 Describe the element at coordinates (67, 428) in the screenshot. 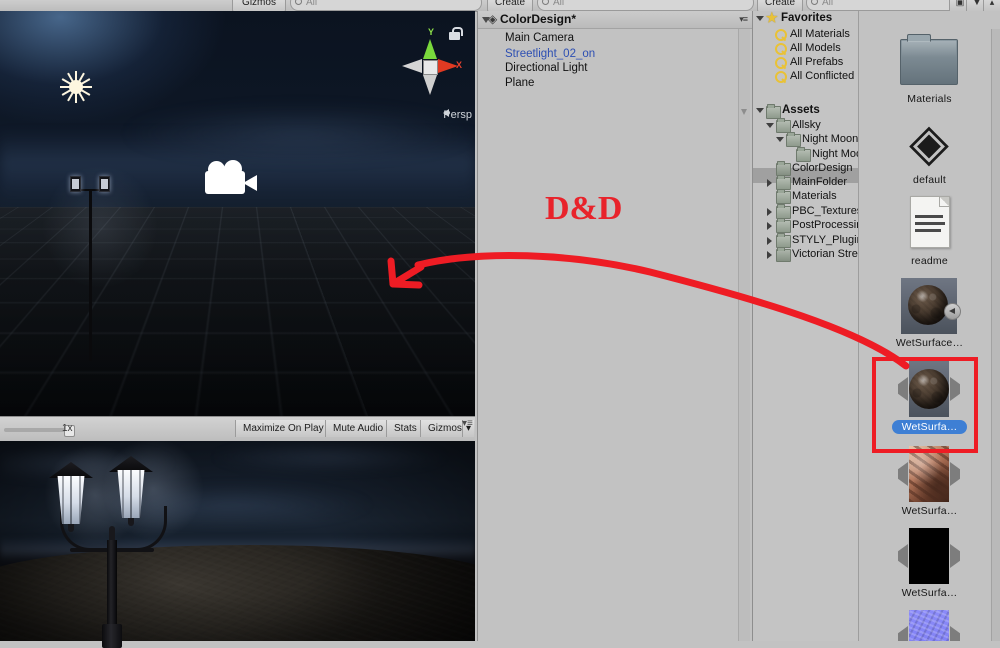

I see `game-view-scale-value: 1x` at that location.